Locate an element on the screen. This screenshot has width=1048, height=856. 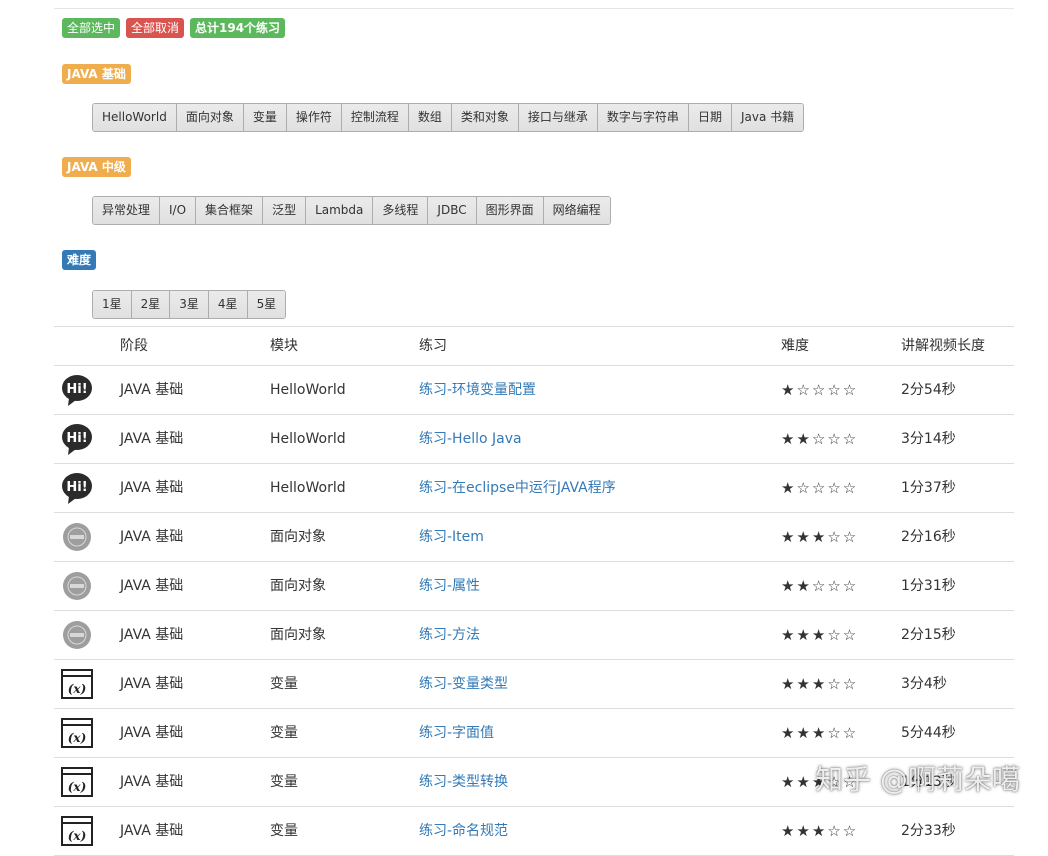
row-video-length: 1分37秒 is located at coordinates (928, 488).